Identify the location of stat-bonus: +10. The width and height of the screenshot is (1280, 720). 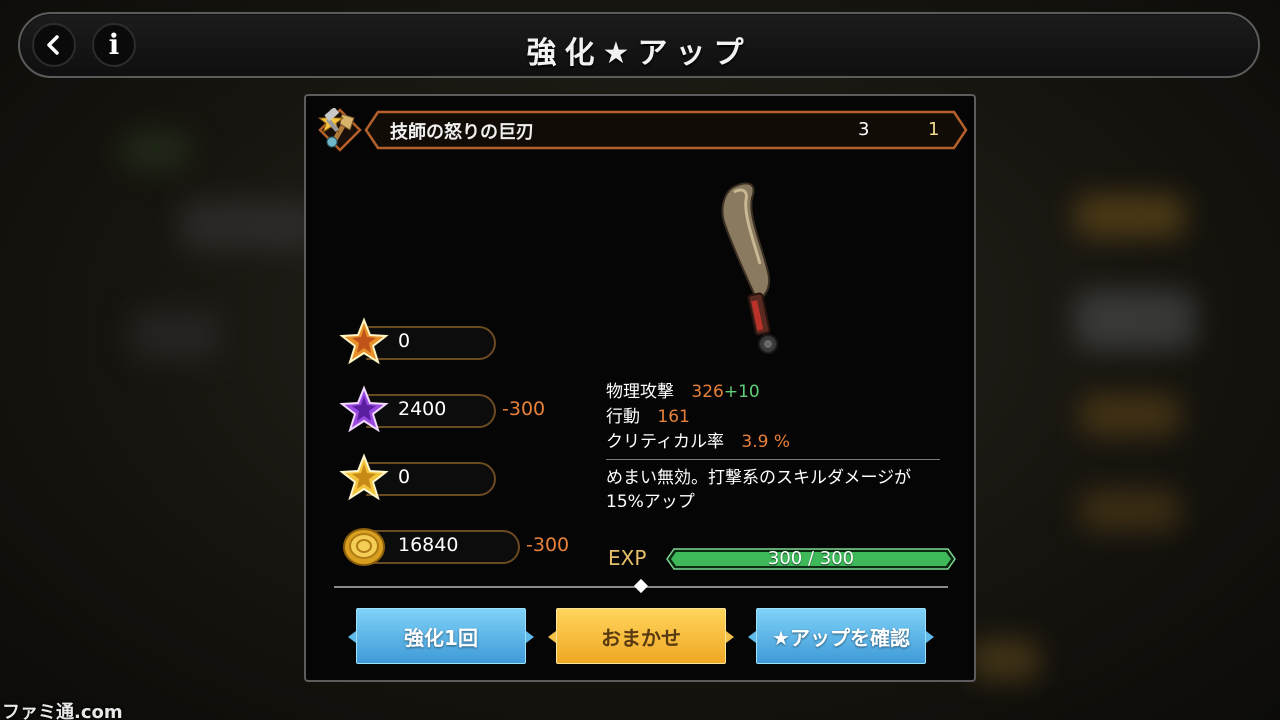
(741, 392).